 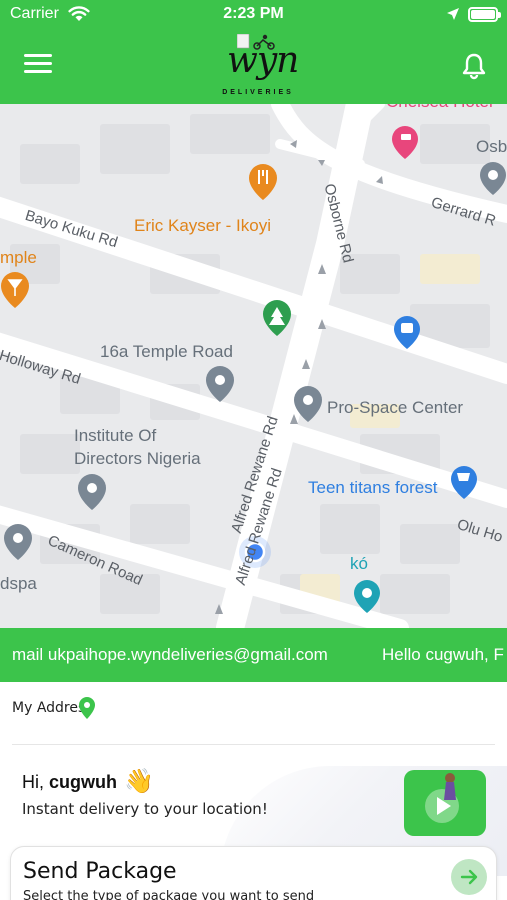 I want to click on video-play-card, so click(x=445, y=803).